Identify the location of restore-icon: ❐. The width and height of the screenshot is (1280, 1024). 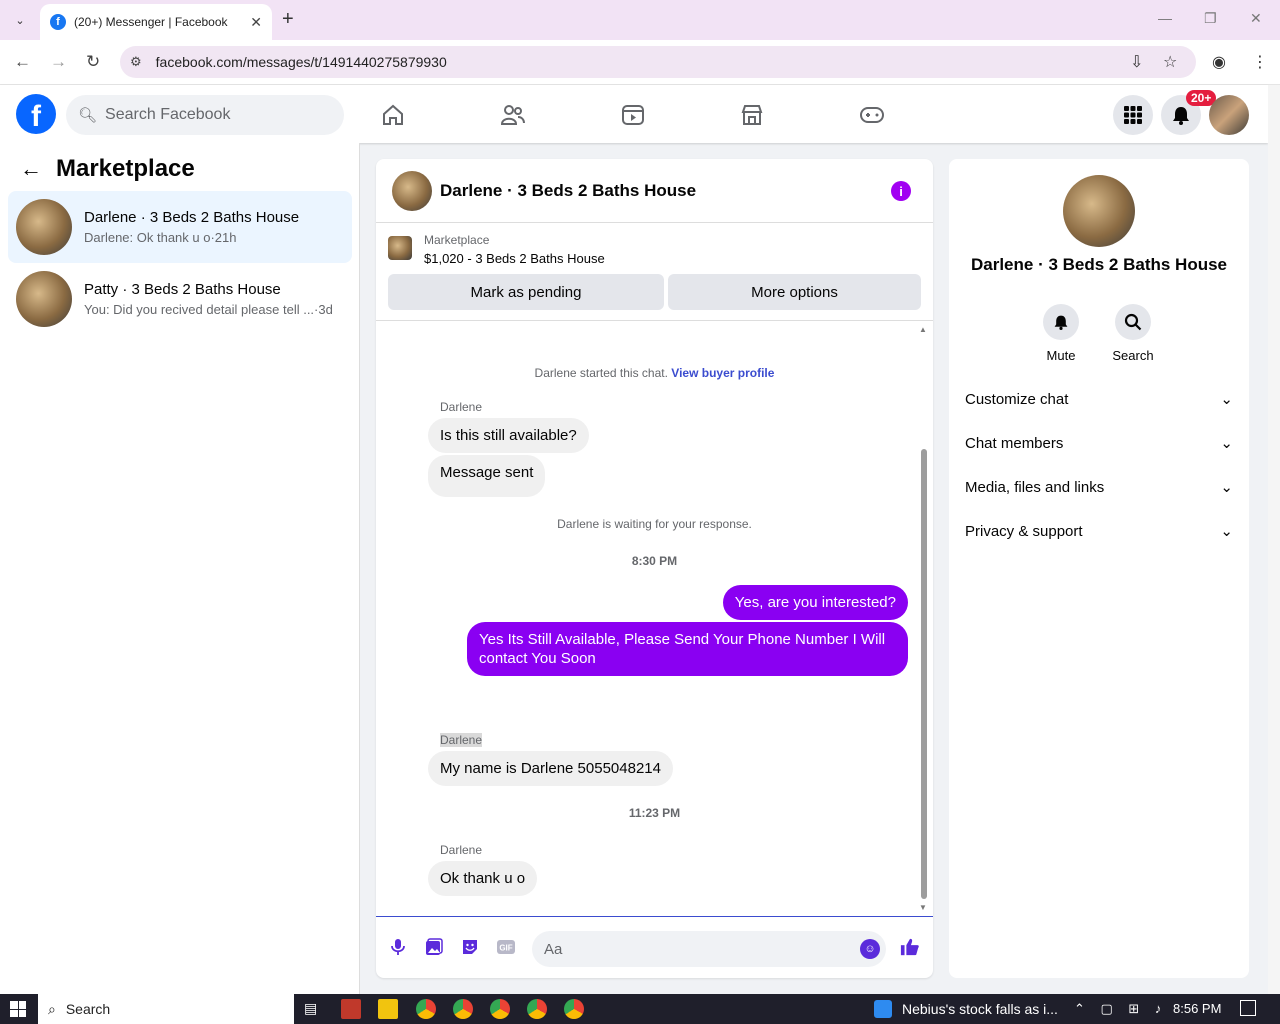
(1210, 18).